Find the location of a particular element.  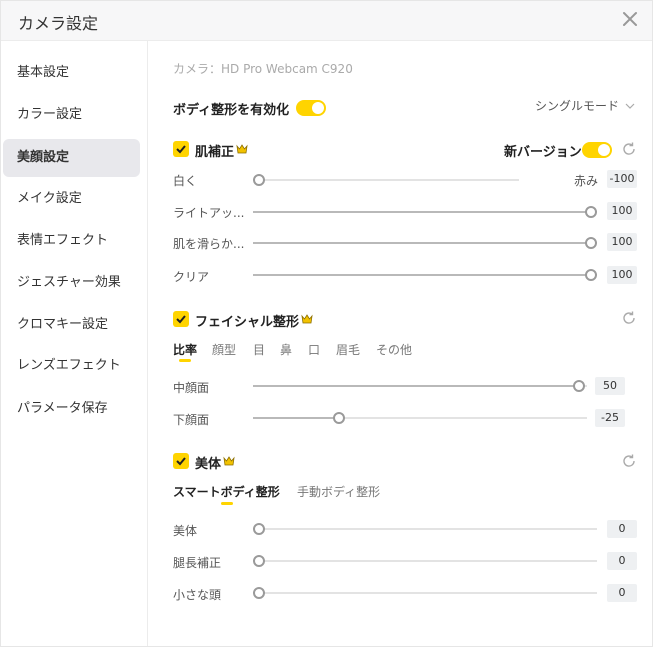

value-box: -25 is located at coordinates (610, 418).